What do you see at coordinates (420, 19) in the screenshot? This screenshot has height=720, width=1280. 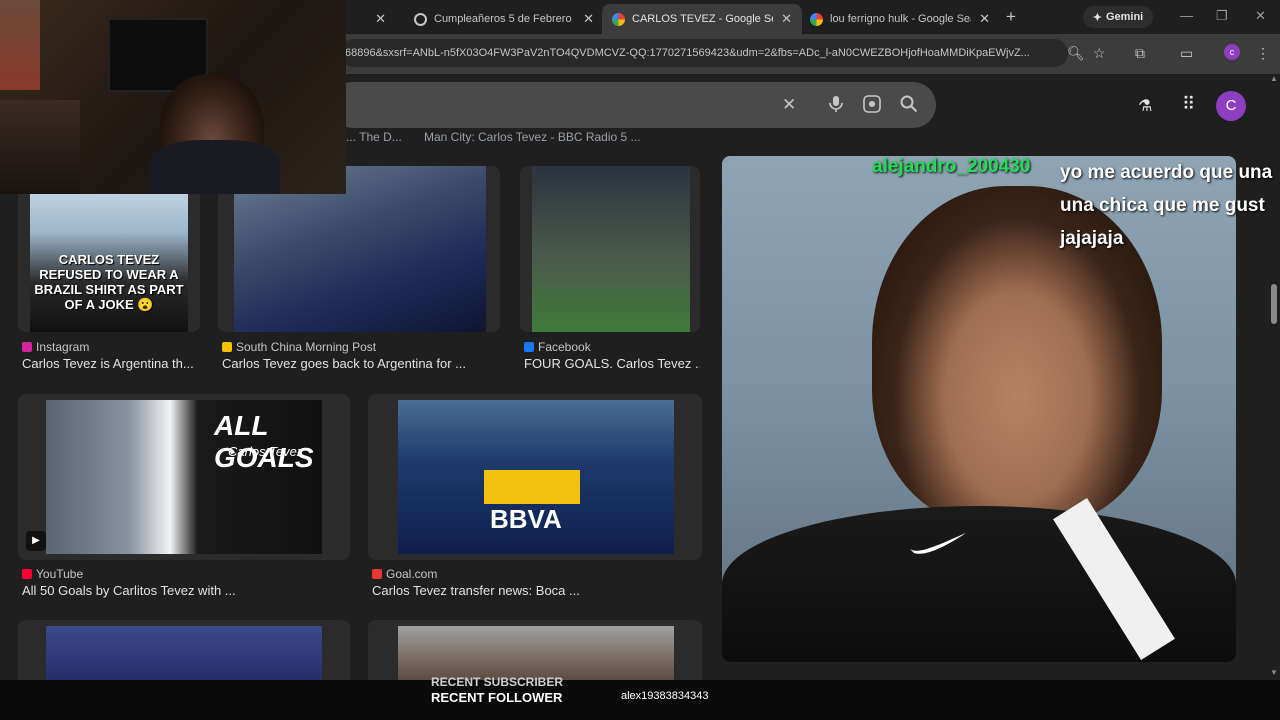 I see `globe-icon` at bounding box center [420, 19].